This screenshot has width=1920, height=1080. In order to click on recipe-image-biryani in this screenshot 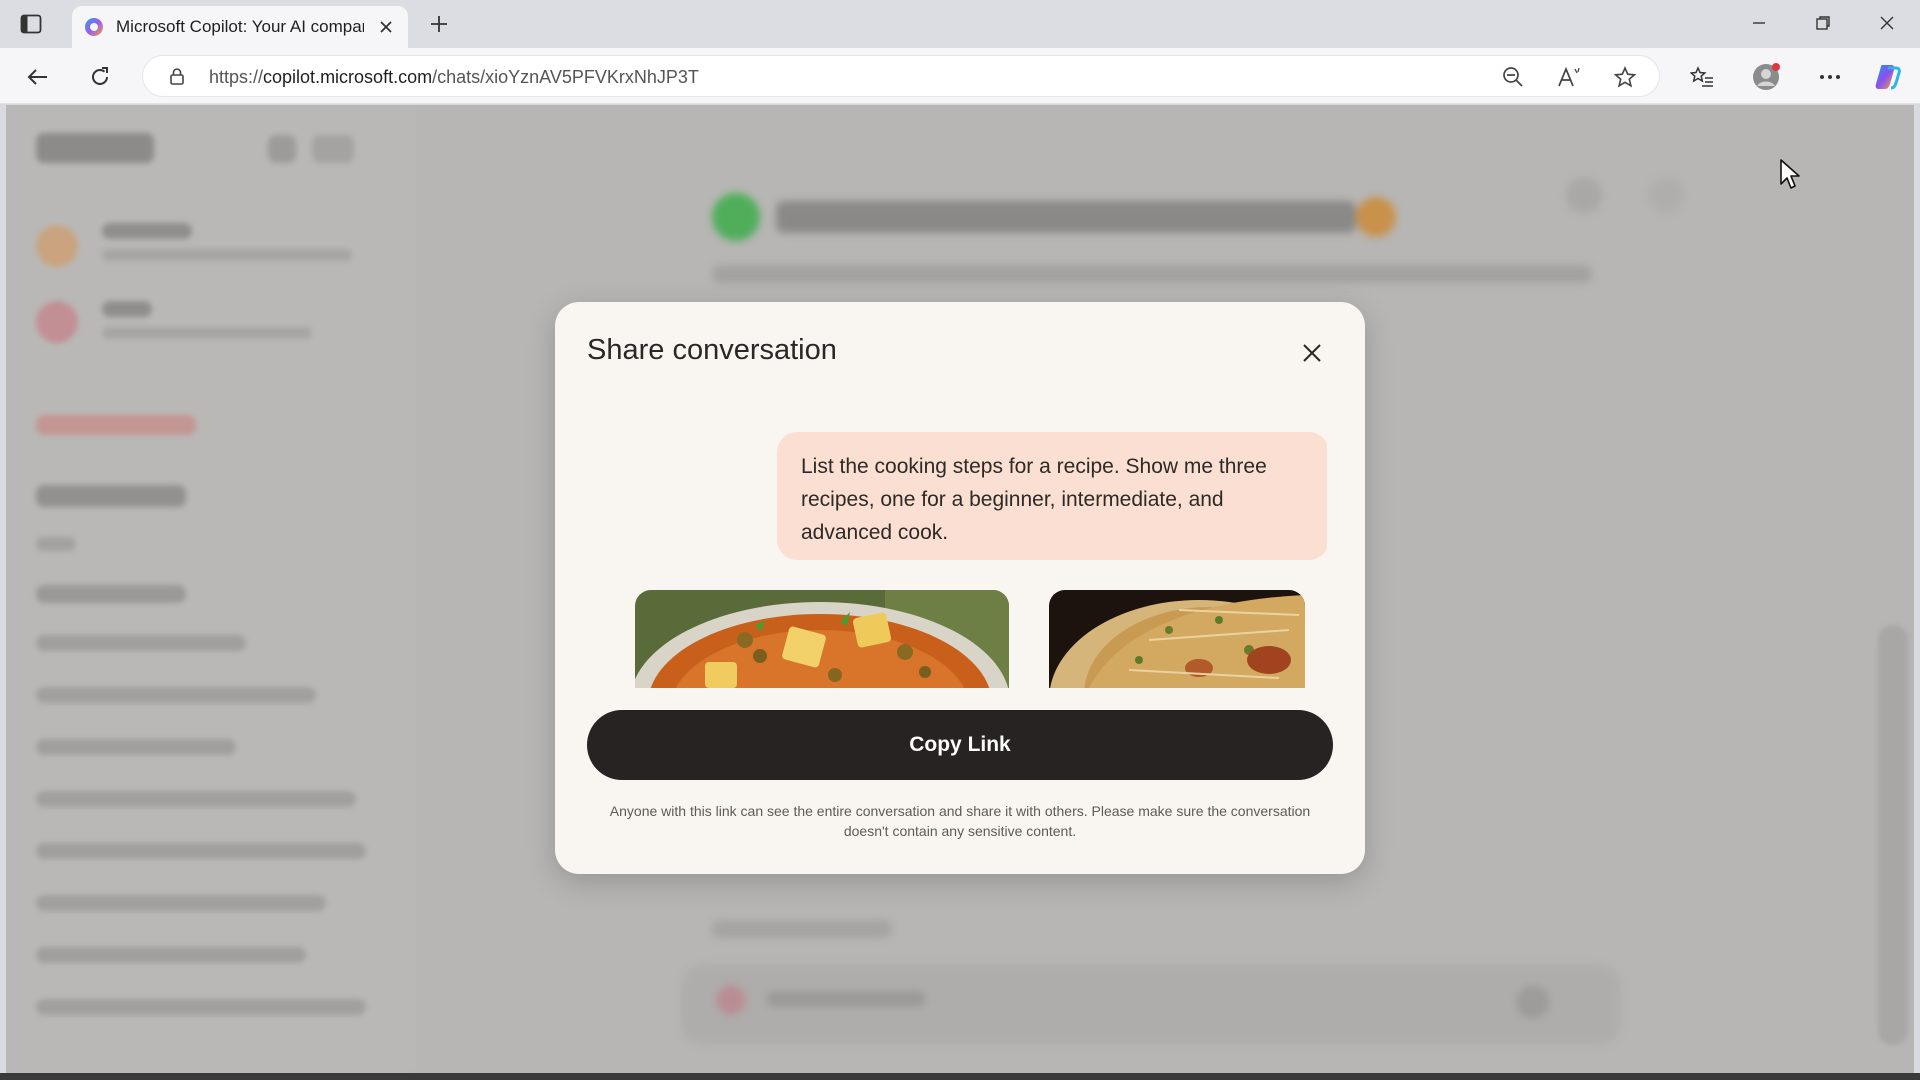, I will do `click(1177, 639)`.